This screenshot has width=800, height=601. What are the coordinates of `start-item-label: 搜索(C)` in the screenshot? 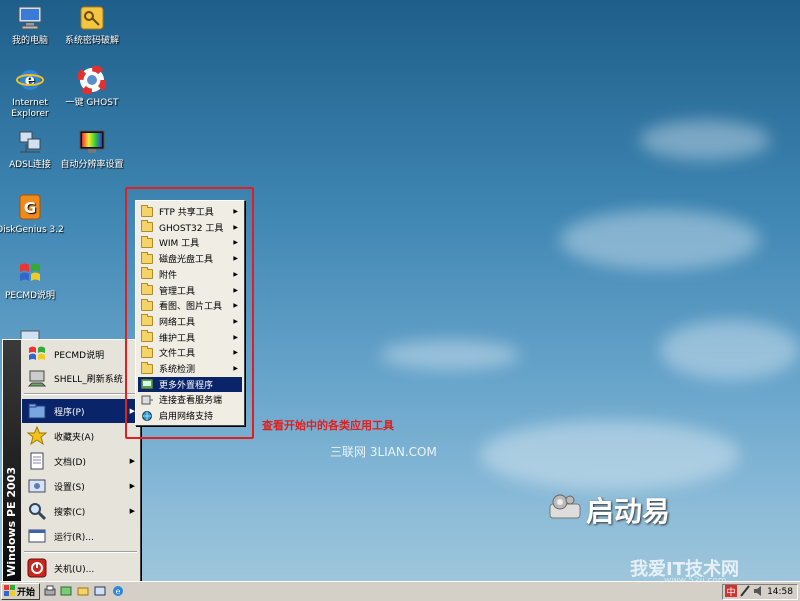 It's located at (70, 512).